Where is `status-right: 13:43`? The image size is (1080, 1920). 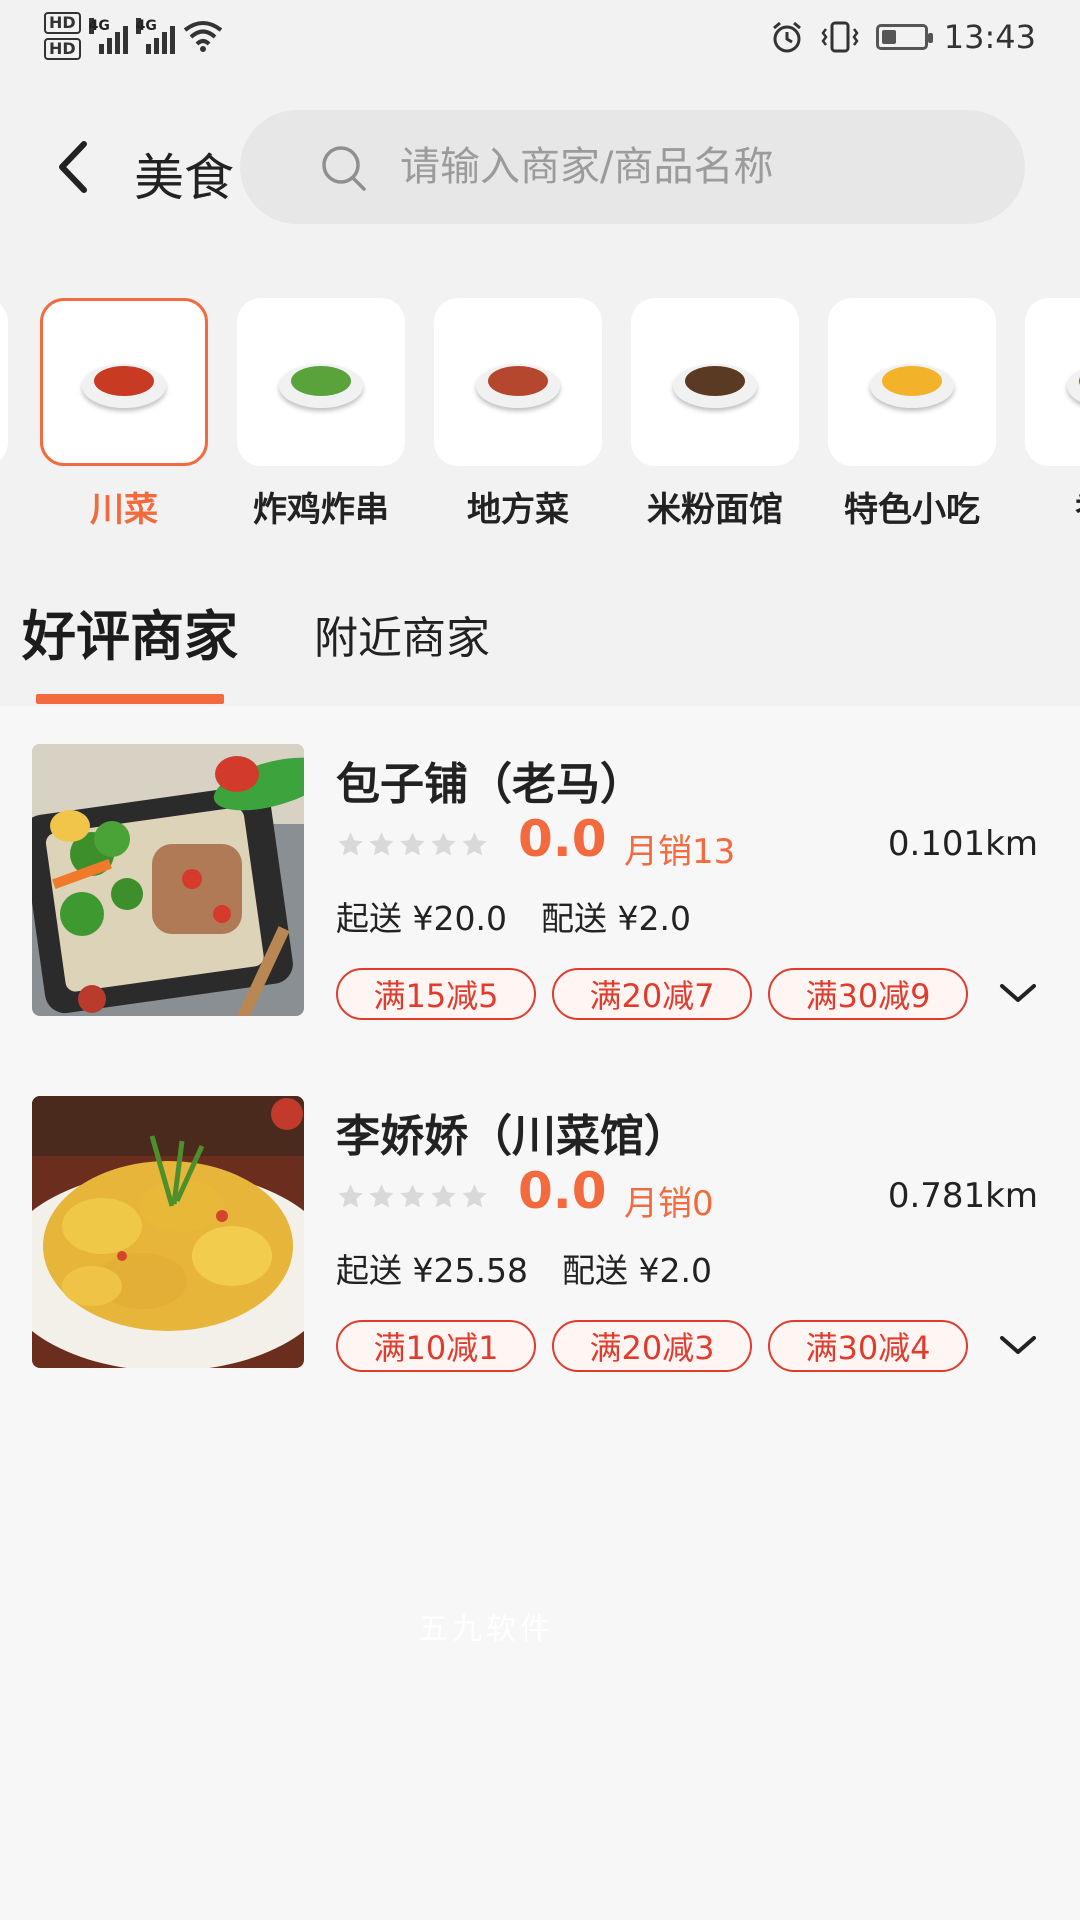
status-right: 13:43 is located at coordinates (903, 37).